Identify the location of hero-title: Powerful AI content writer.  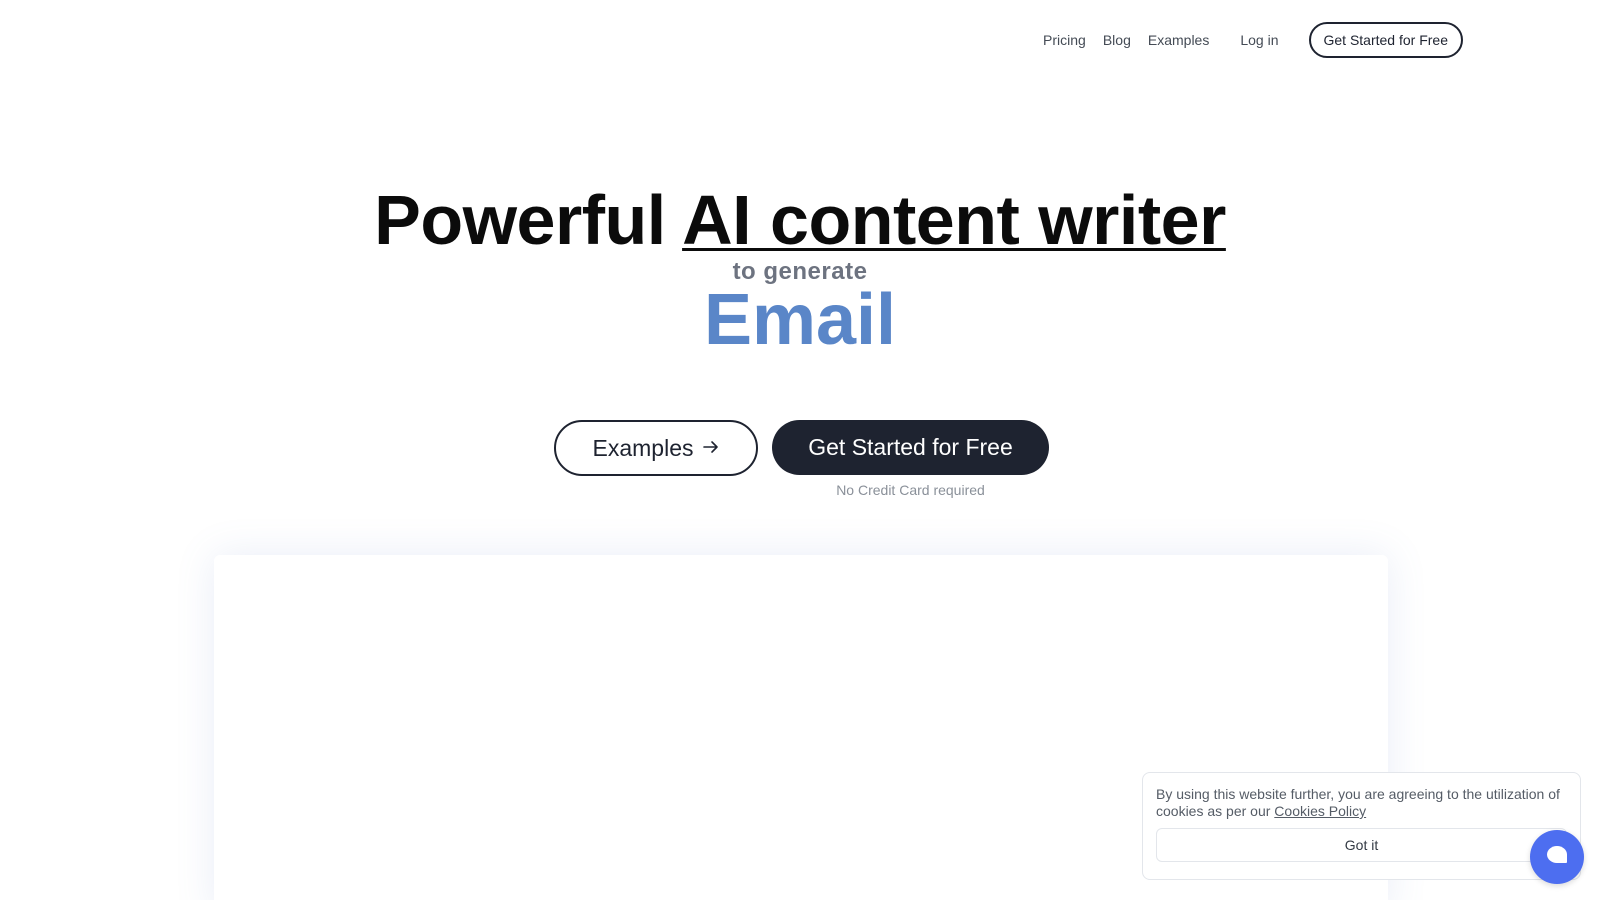
(800, 220).